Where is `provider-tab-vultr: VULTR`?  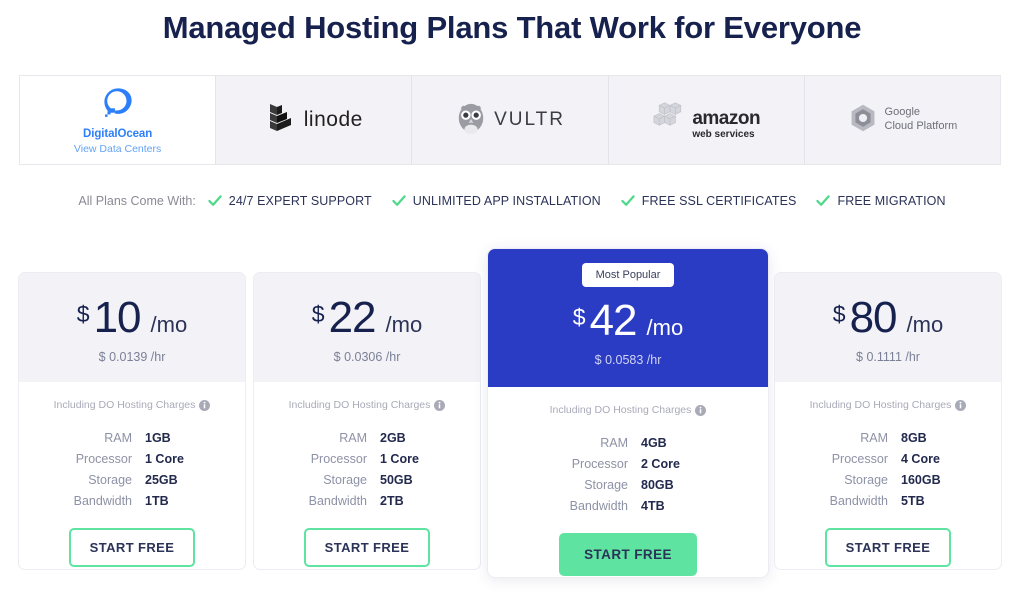
provider-tab-vultr: VULTR is located at coordinates (510, 120).